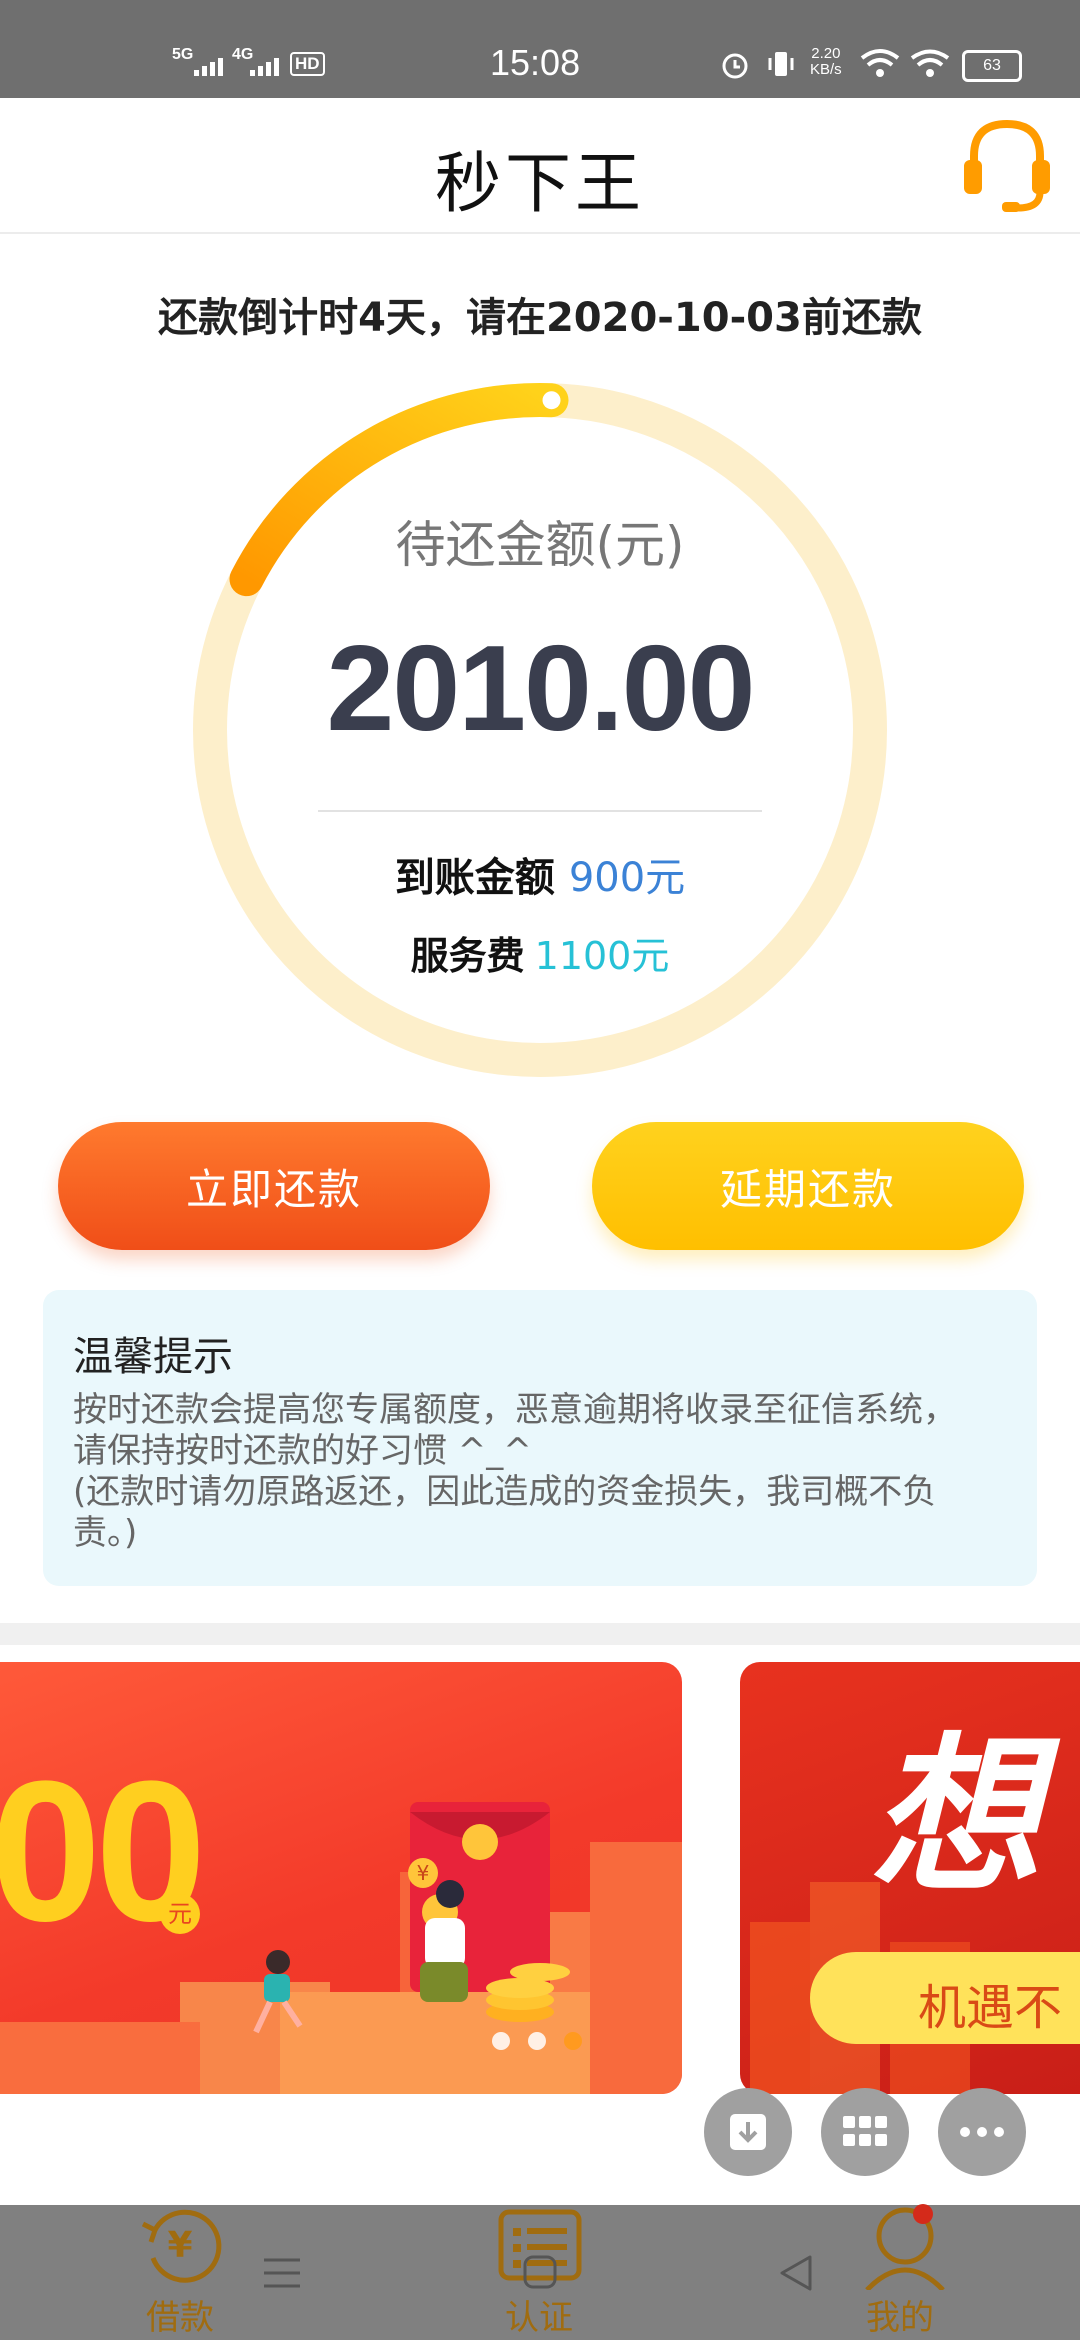  What do you see at coordinates (735, 66) in the screenshot?
I see `alarm-icon` at bounding box center [735, 66].